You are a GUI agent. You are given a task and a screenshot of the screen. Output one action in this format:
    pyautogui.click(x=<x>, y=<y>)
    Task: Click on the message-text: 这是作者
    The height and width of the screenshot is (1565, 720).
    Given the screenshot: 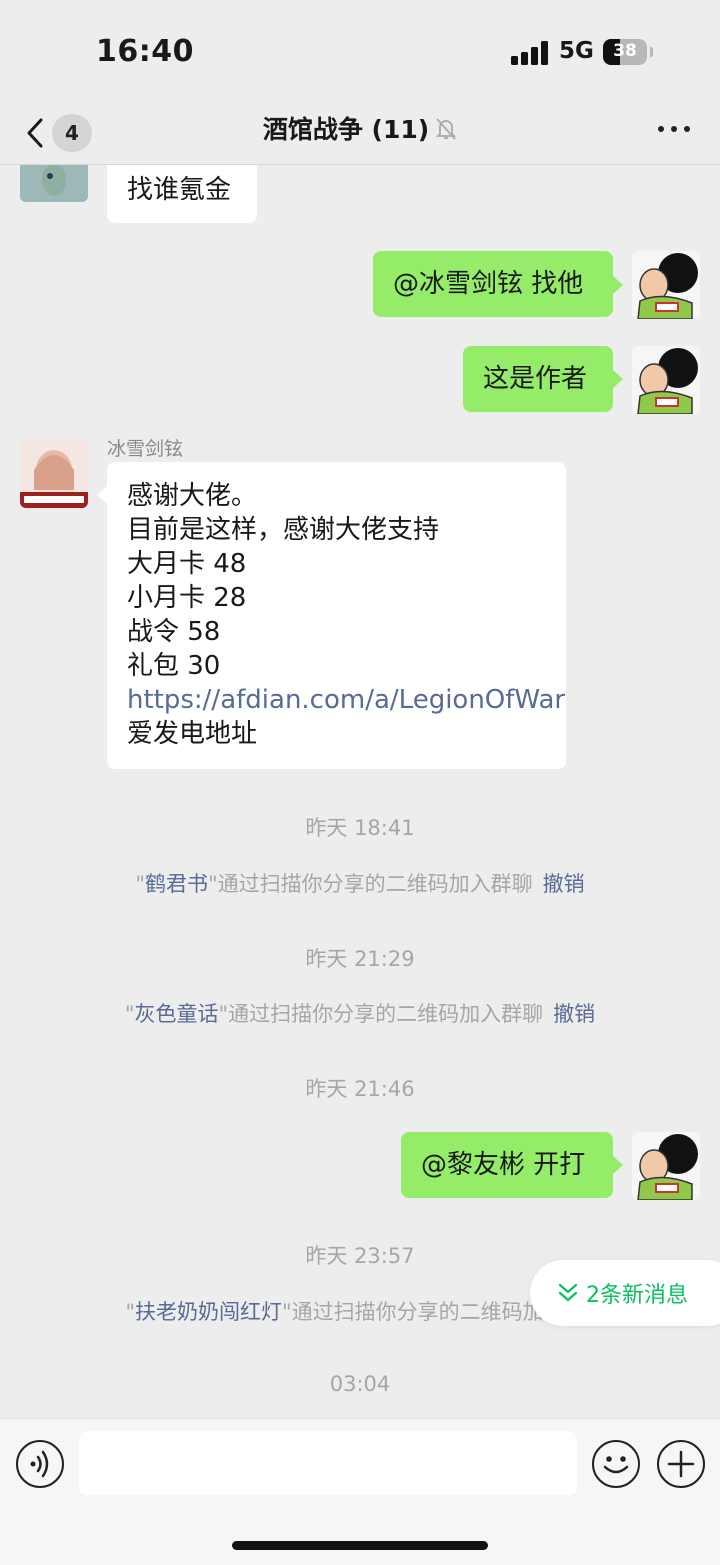 What is the action you would take?
    pyautogui.click(x=535, y=379)
    